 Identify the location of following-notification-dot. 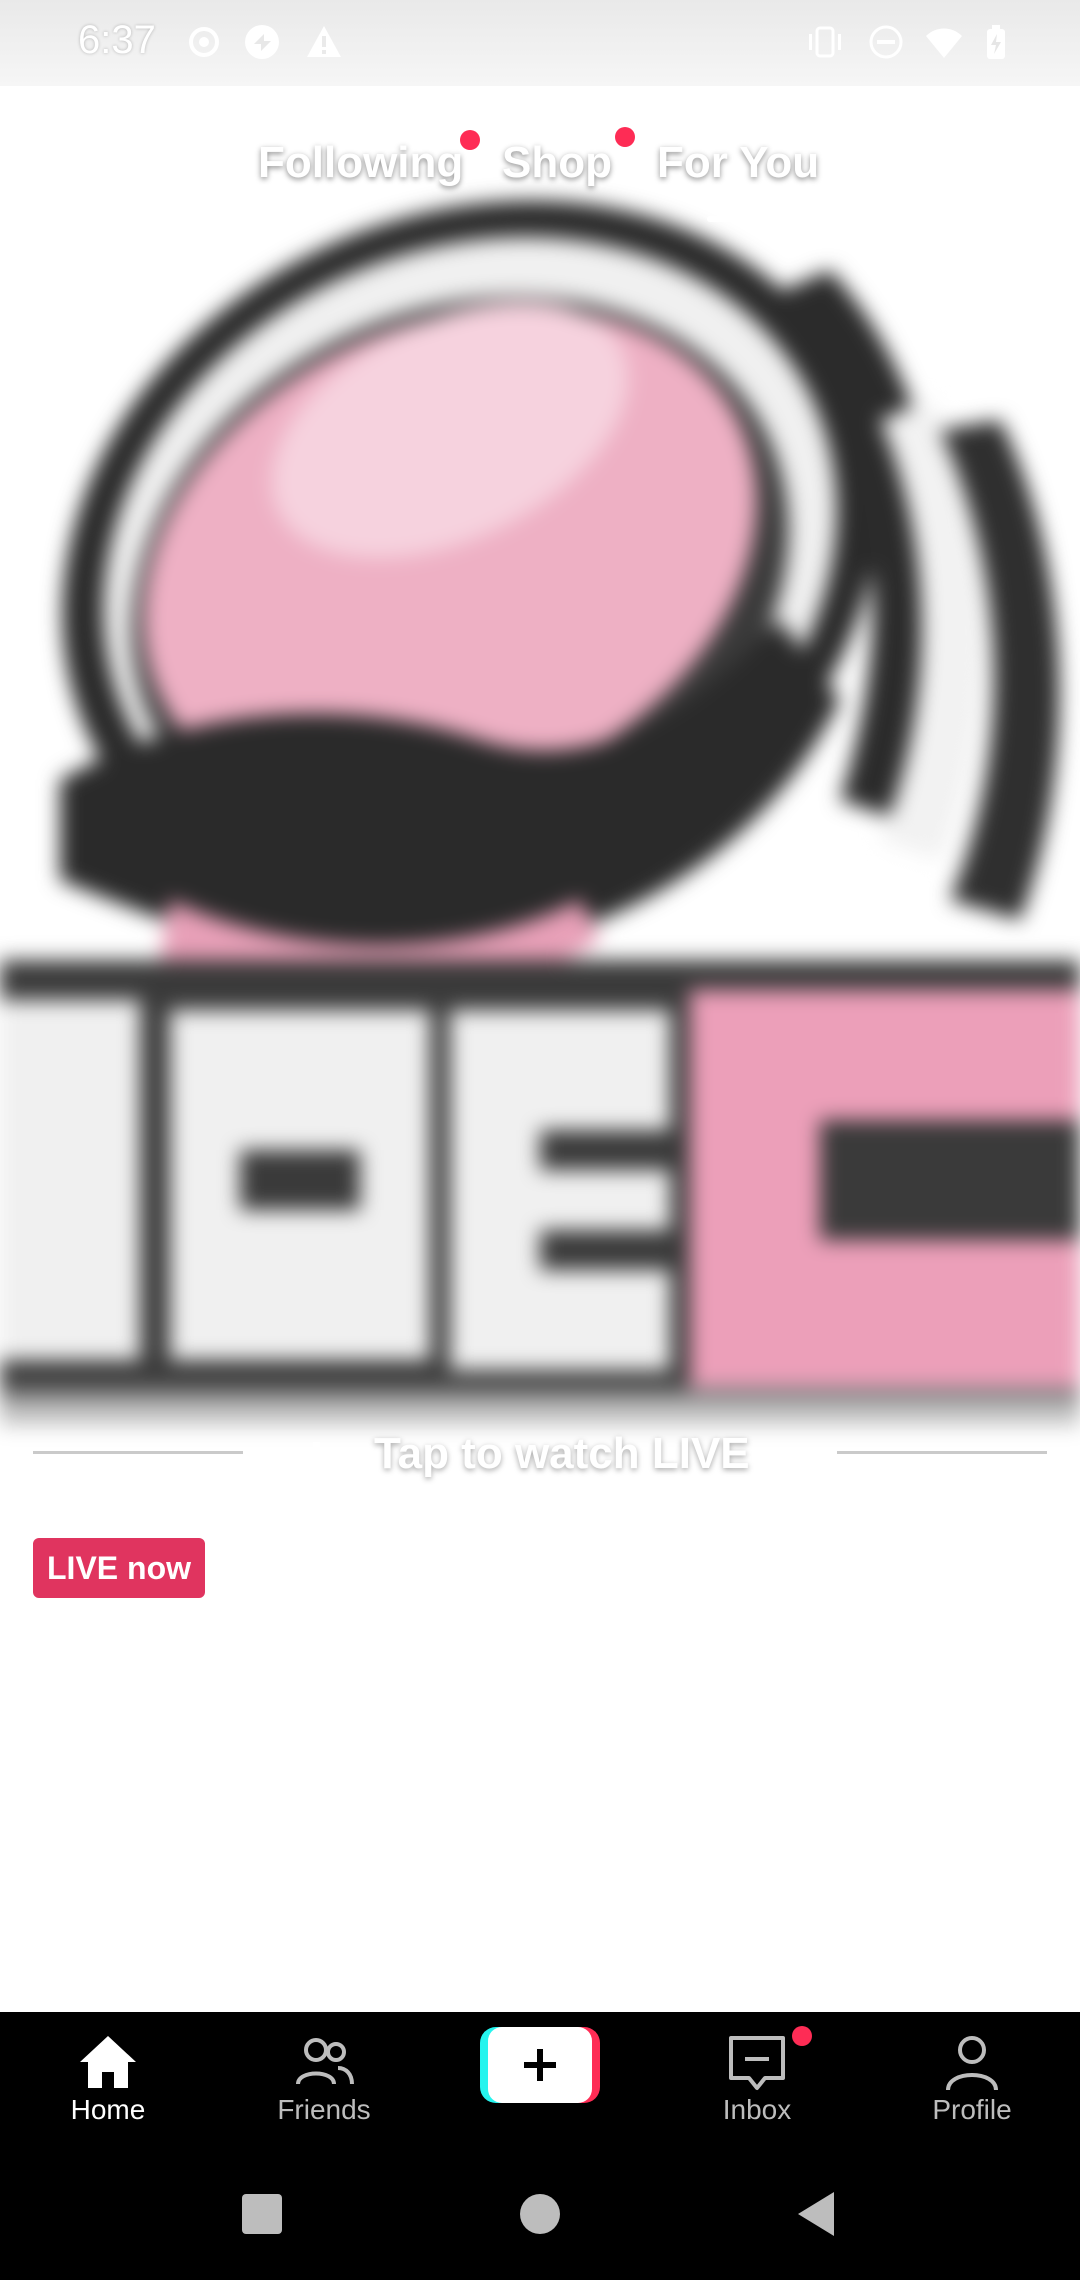
(470, 140).